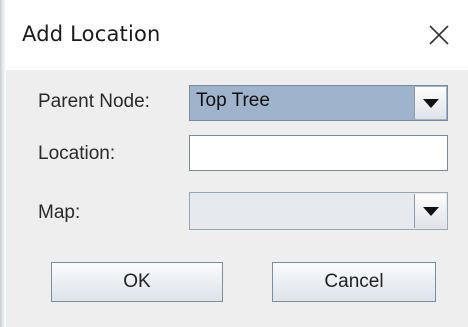  I want to click on map-select, so click(318, 211).